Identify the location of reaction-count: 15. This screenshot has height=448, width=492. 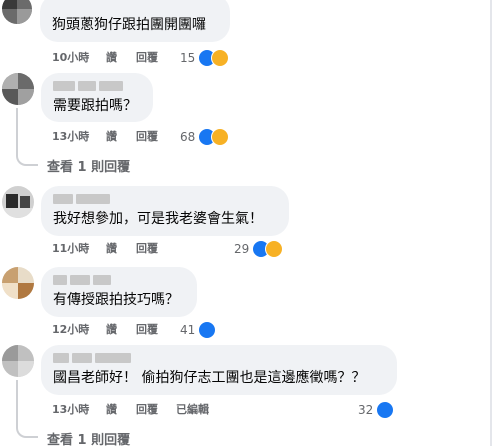
(188, 58).